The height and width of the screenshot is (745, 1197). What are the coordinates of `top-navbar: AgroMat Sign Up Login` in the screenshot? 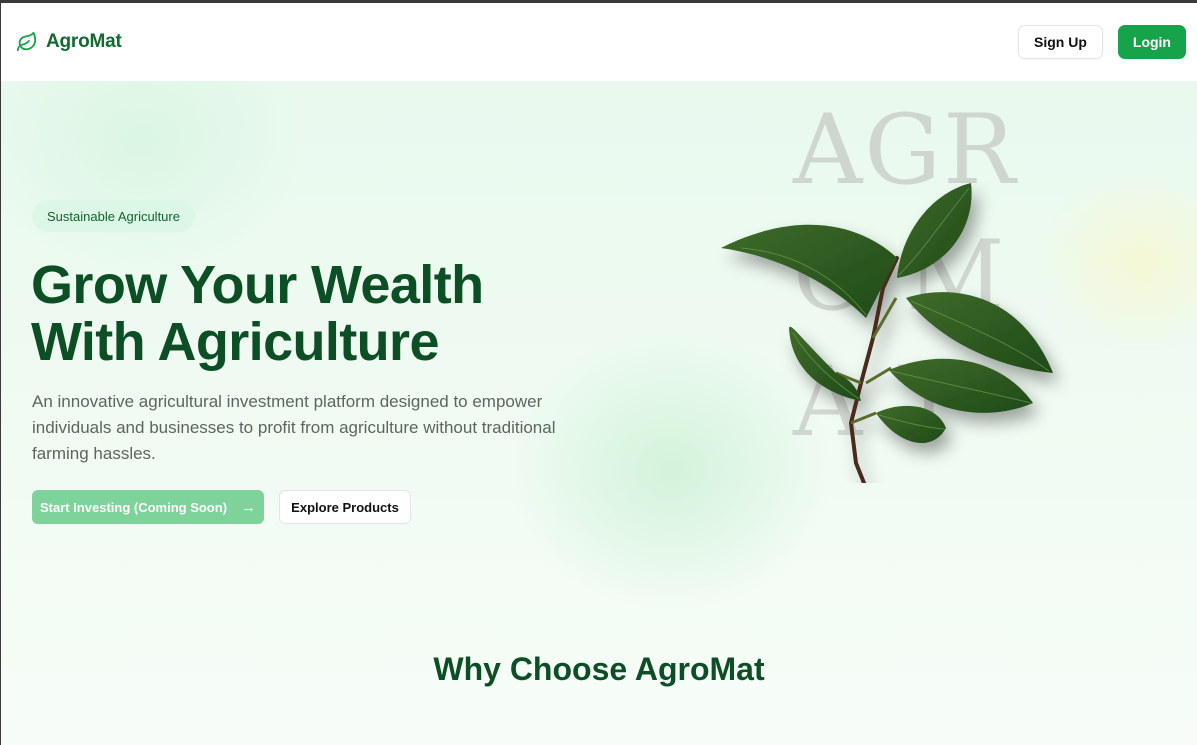 It's located at (599, 42).